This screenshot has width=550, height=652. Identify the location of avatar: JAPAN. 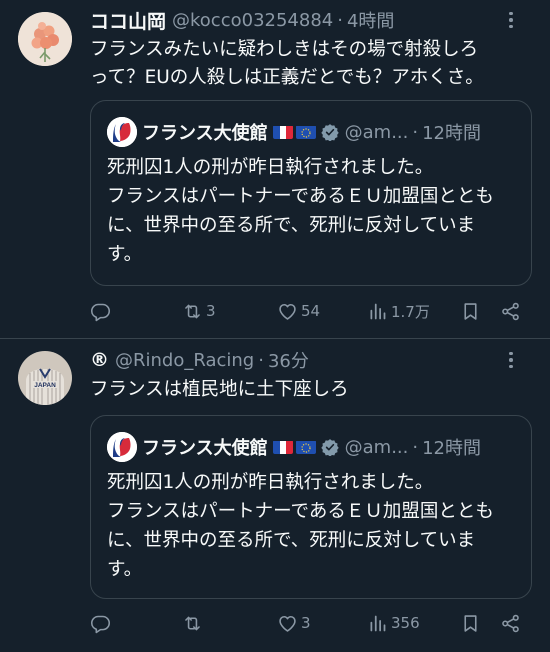
(45, 378).